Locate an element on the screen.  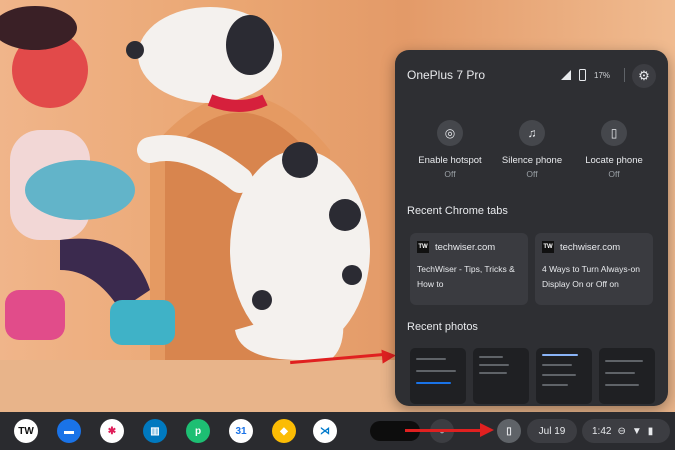
vscode-icon: ⋊ is located at coordinates (325, 431).